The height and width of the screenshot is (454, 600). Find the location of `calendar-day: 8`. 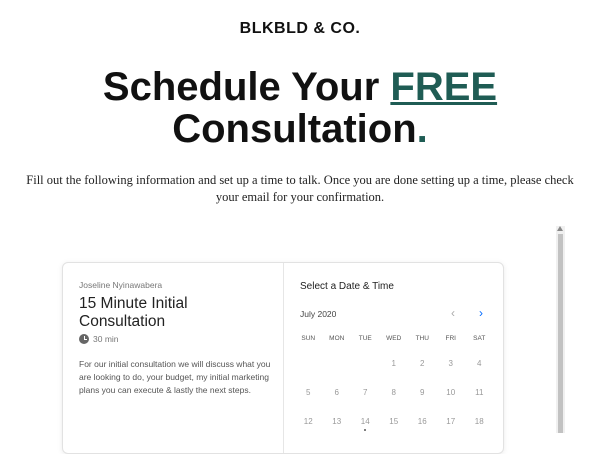

calendar-day: 8 is located at coordinates (393, 392).